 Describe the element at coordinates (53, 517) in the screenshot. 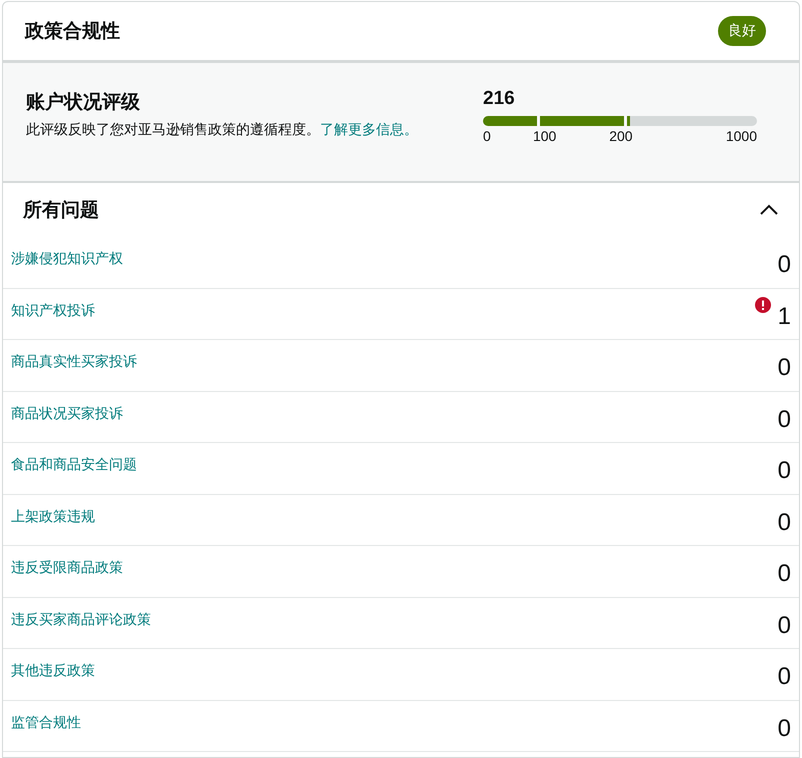

I see `issue-link: 上架政策违规` at that location.